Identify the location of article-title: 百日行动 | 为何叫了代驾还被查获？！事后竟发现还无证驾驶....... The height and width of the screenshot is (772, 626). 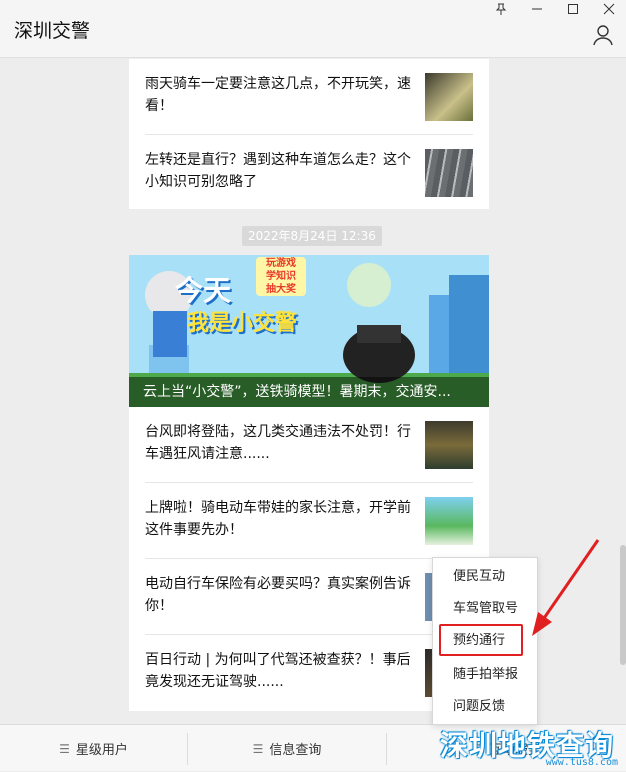
(278, 671).